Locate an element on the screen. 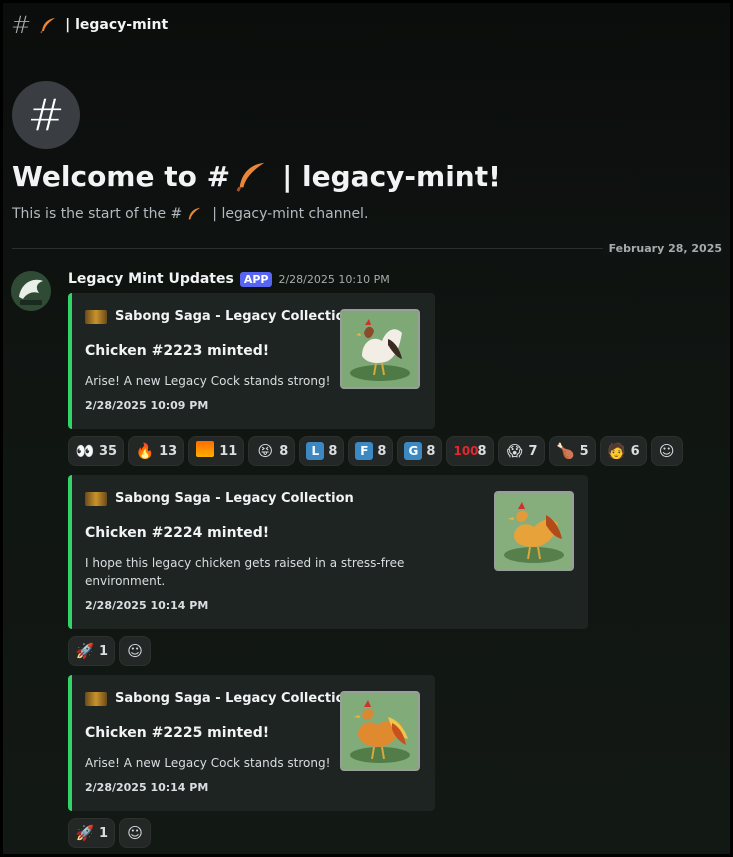 Image resolution: width=733 pixels, height=857 pixels. chicken-leg-emoji-icon: 🍗 is located at coordinates (565, 451).